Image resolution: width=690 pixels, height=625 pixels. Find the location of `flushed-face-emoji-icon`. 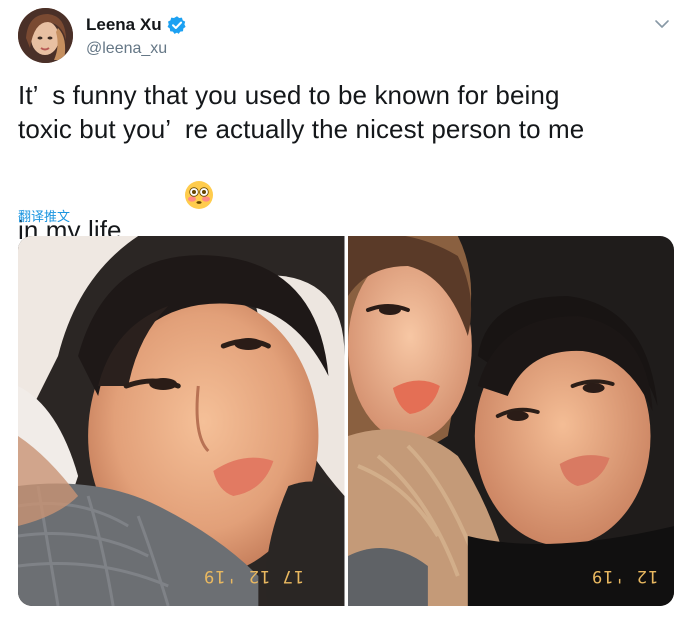

flushed-face-emoji-icon is located at coordinates (170, 177).